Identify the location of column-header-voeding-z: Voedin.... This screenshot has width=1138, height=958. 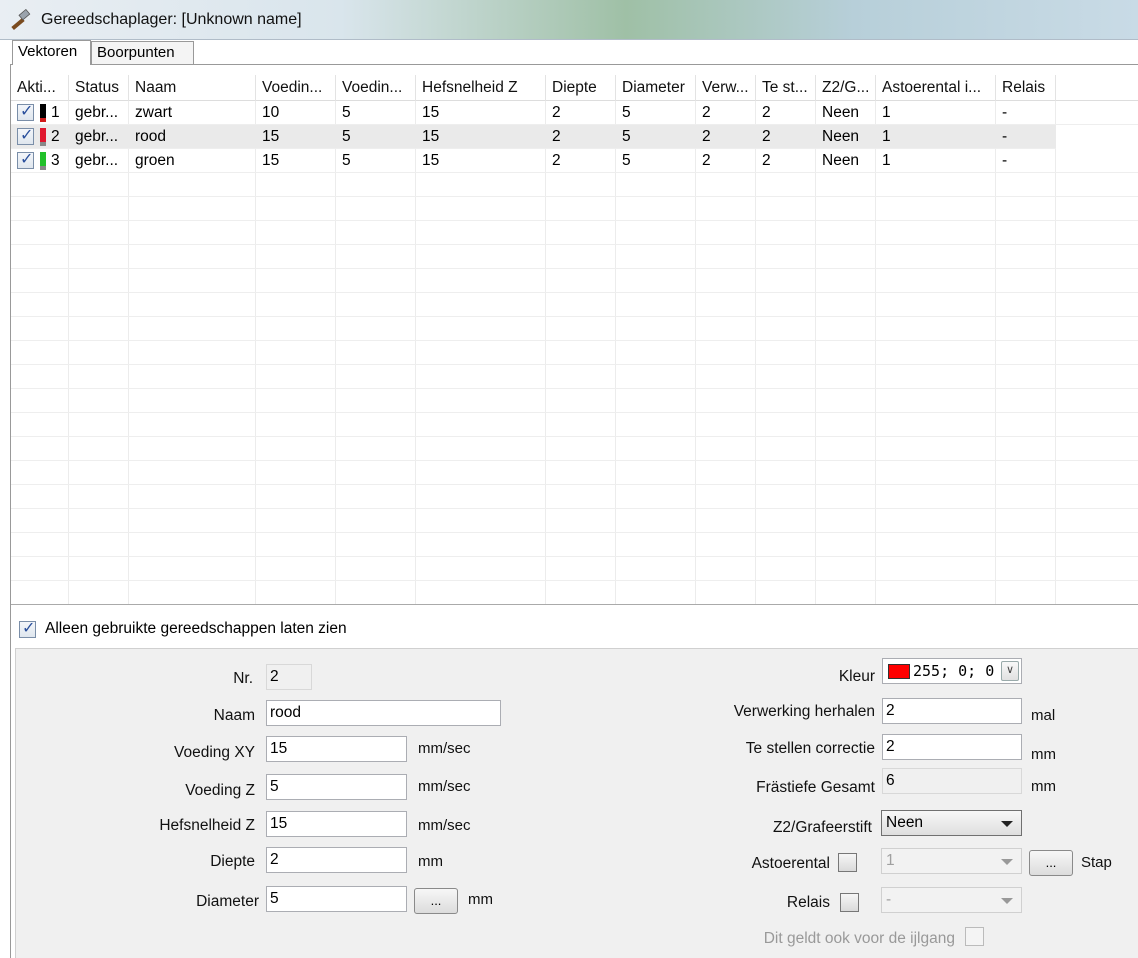
(376, 88).